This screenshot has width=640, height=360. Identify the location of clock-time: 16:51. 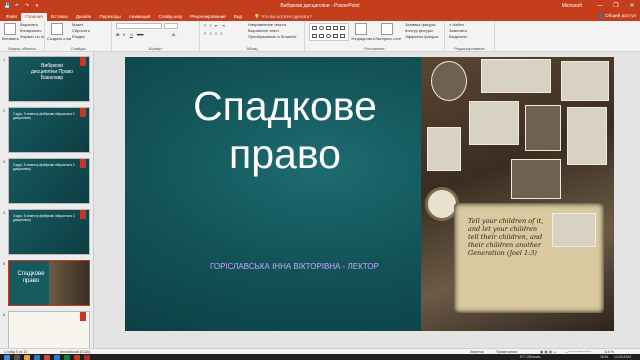
(604, 357).